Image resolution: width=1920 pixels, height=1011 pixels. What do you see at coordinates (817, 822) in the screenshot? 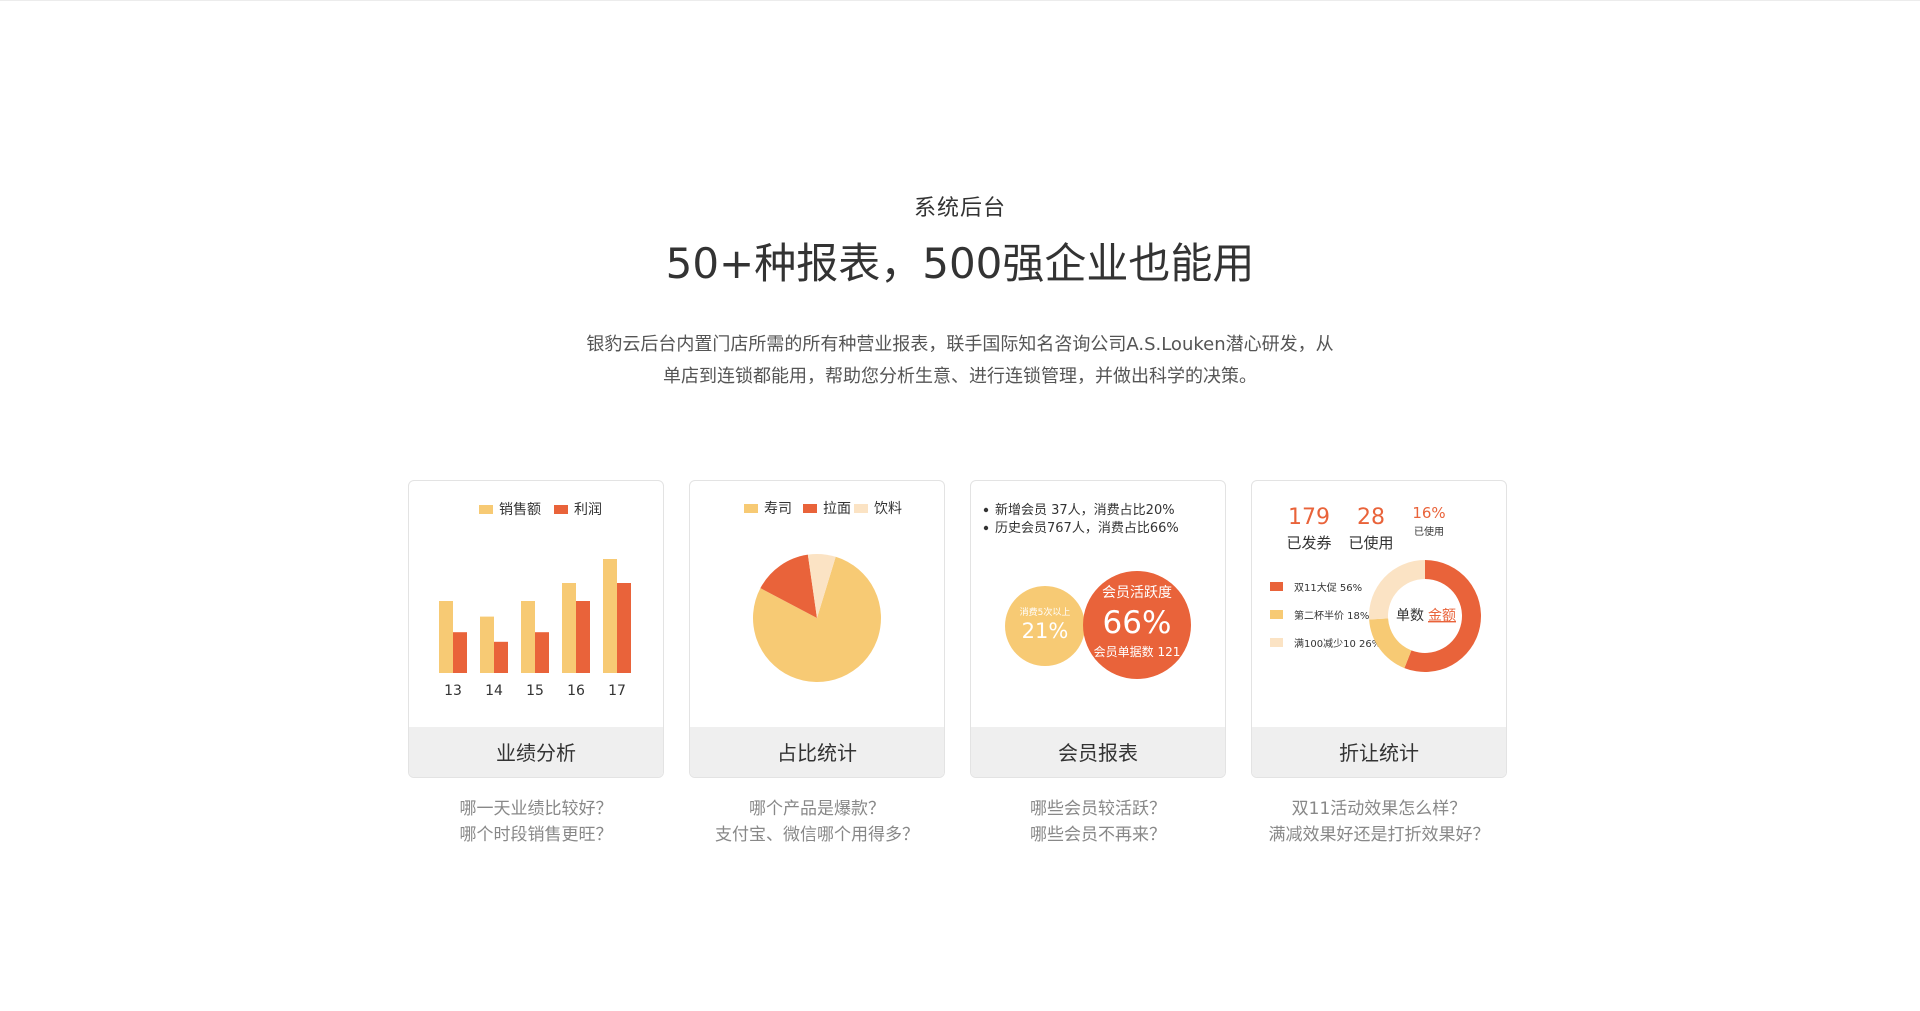
I see `card-ratio-questions: 哪个产品是爆款？ 支付宝、微信哪个用得多？` at bounding box center [817, 822].